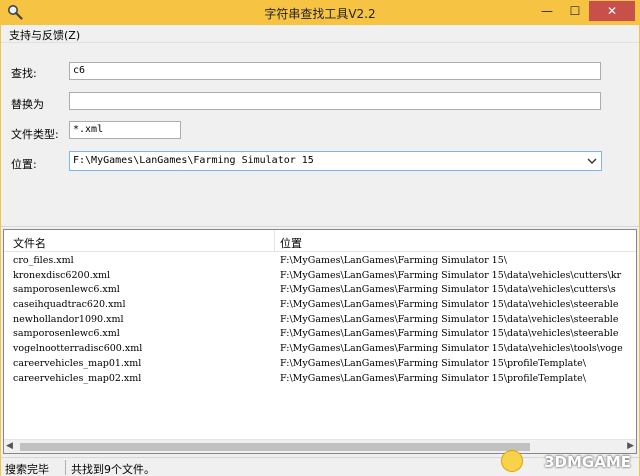  What do you see at coordinates (24, 73) in the screenshot?
I see `search-label: 查找:` at bounding box center [24, 73].